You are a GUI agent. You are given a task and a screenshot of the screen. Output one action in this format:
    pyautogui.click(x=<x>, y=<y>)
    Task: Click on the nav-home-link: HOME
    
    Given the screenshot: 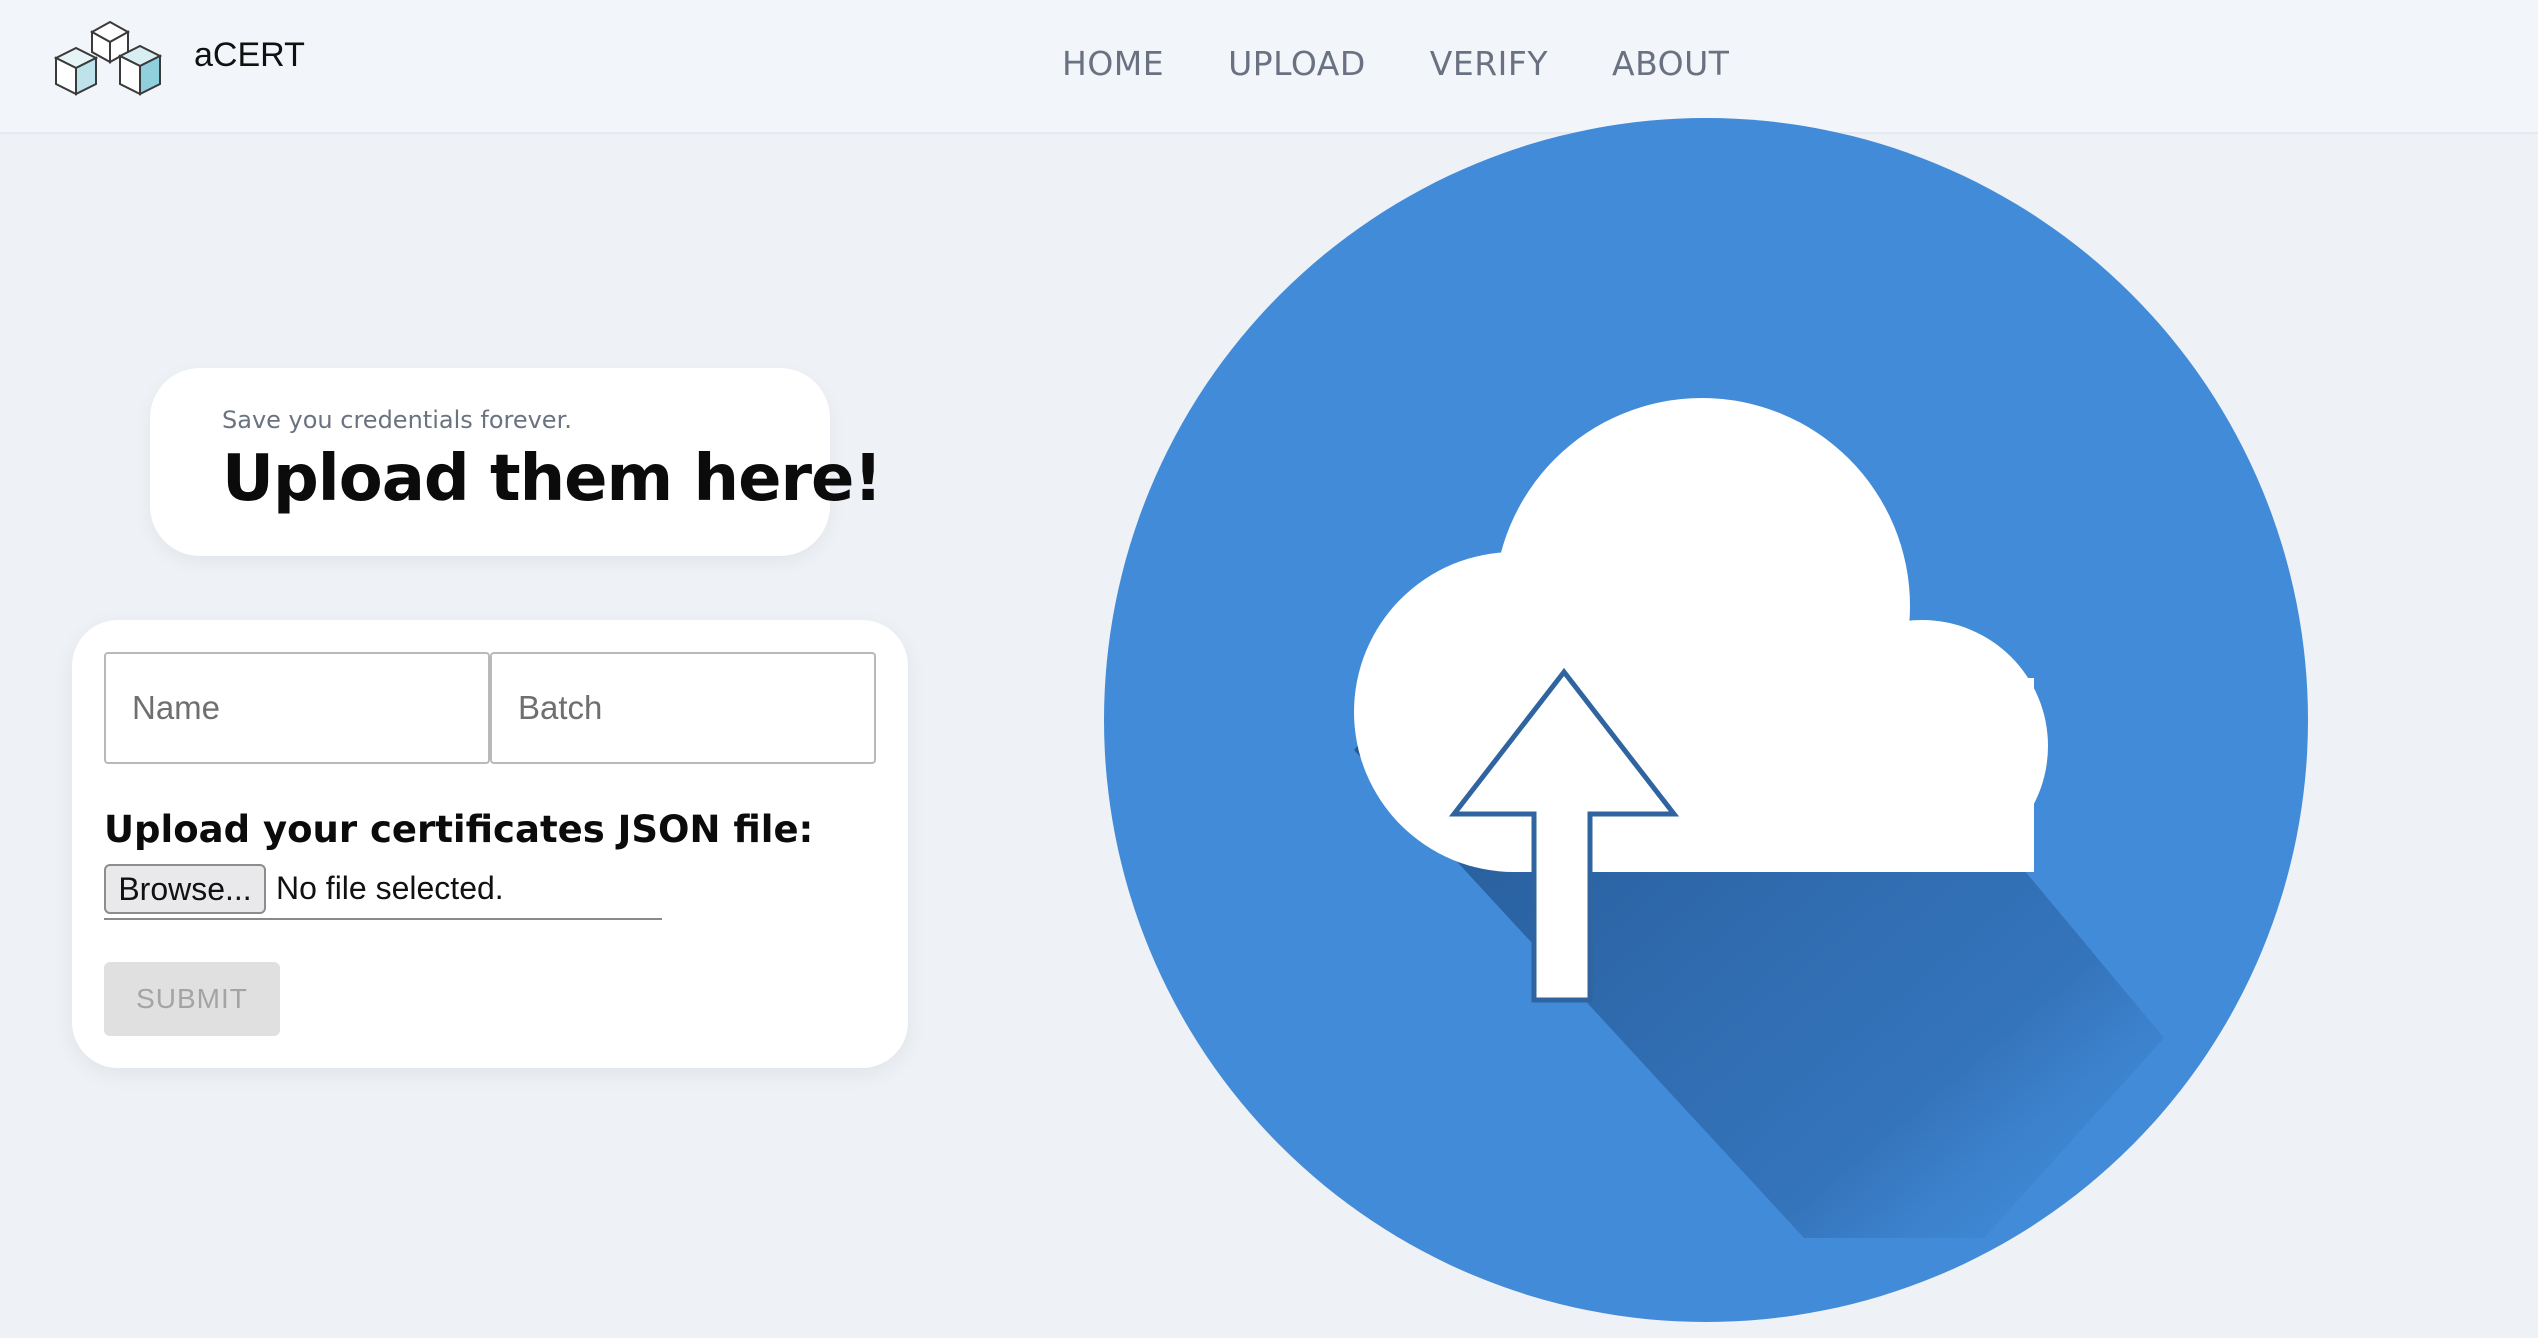 What is the action you would take?
    pyautogui.click(x=1113, y=63)
    